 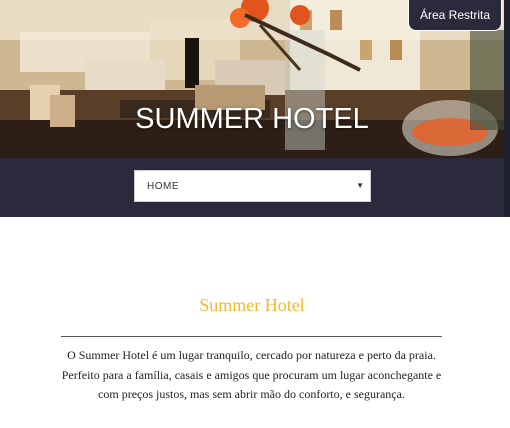 I want to click on nav-selected-value: HOME, so click(x=163, y=186).